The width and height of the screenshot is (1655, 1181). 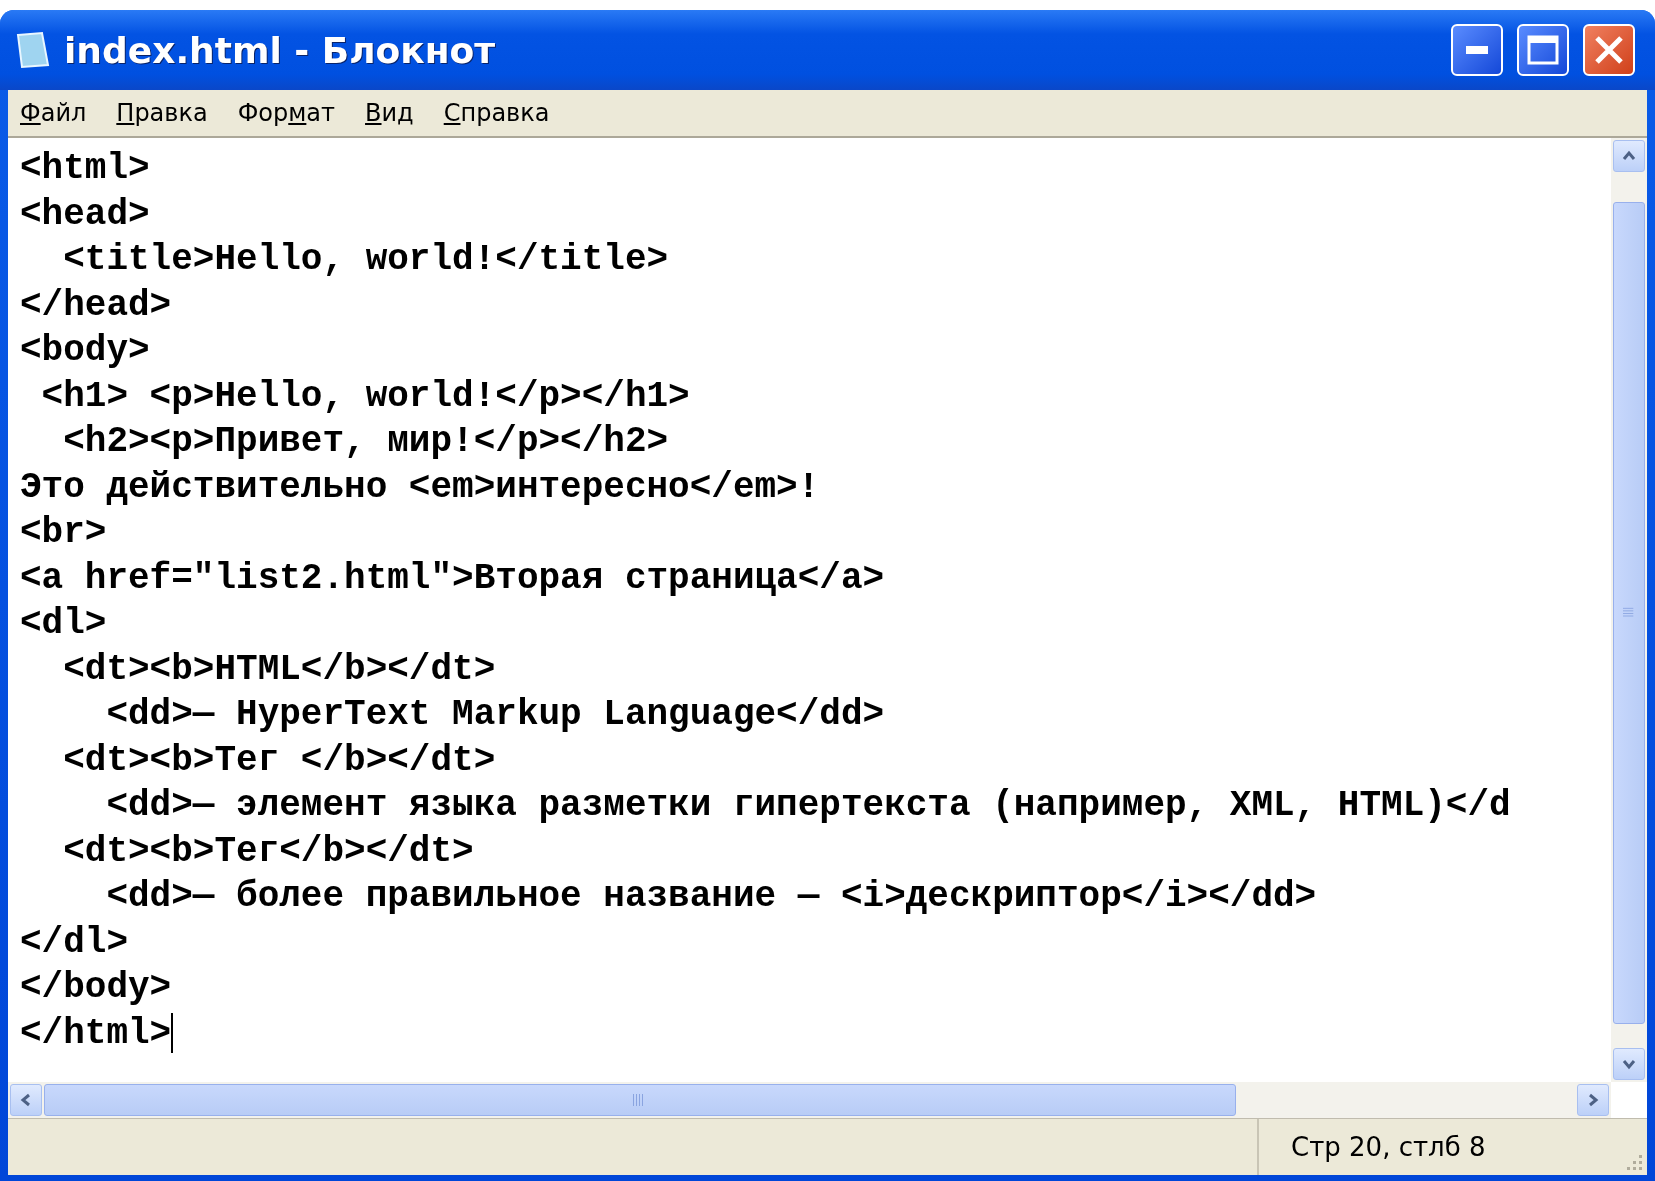 I want to click on text-caret, so click(x=172, y=1033).